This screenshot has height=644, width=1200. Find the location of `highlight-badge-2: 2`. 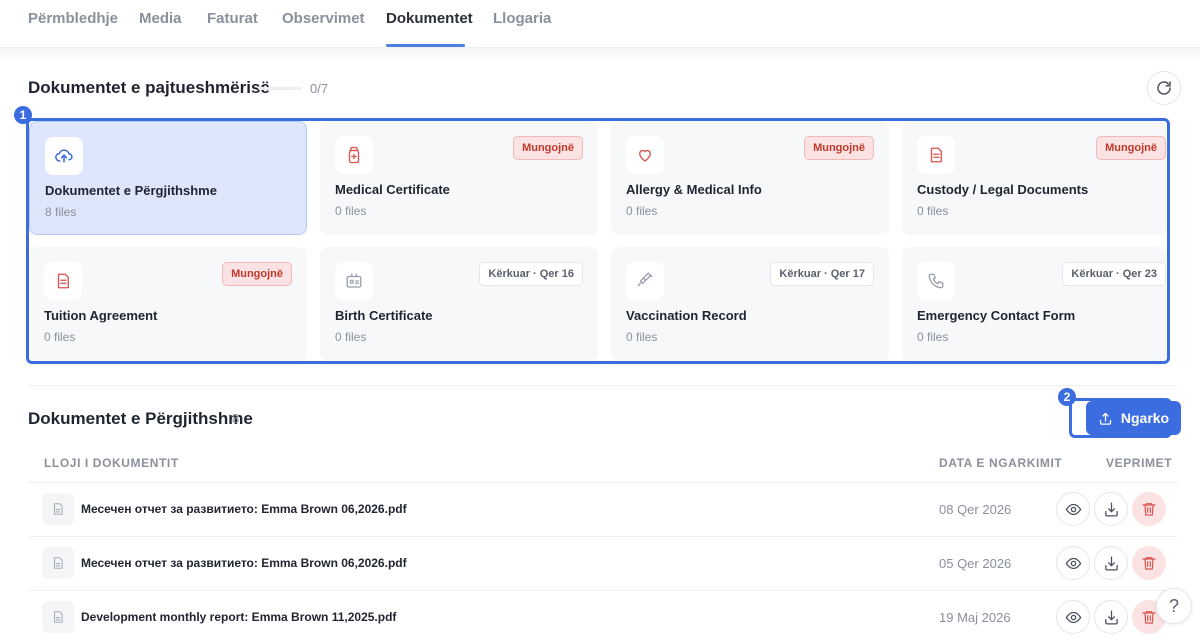

highlight-badge-2: 2 is located at coordinates (1067, 397).